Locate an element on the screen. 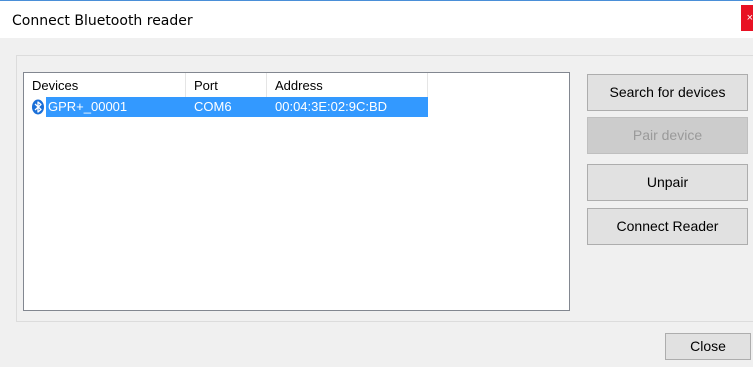  device-port: COM6 is located at coordinates (226, 107).